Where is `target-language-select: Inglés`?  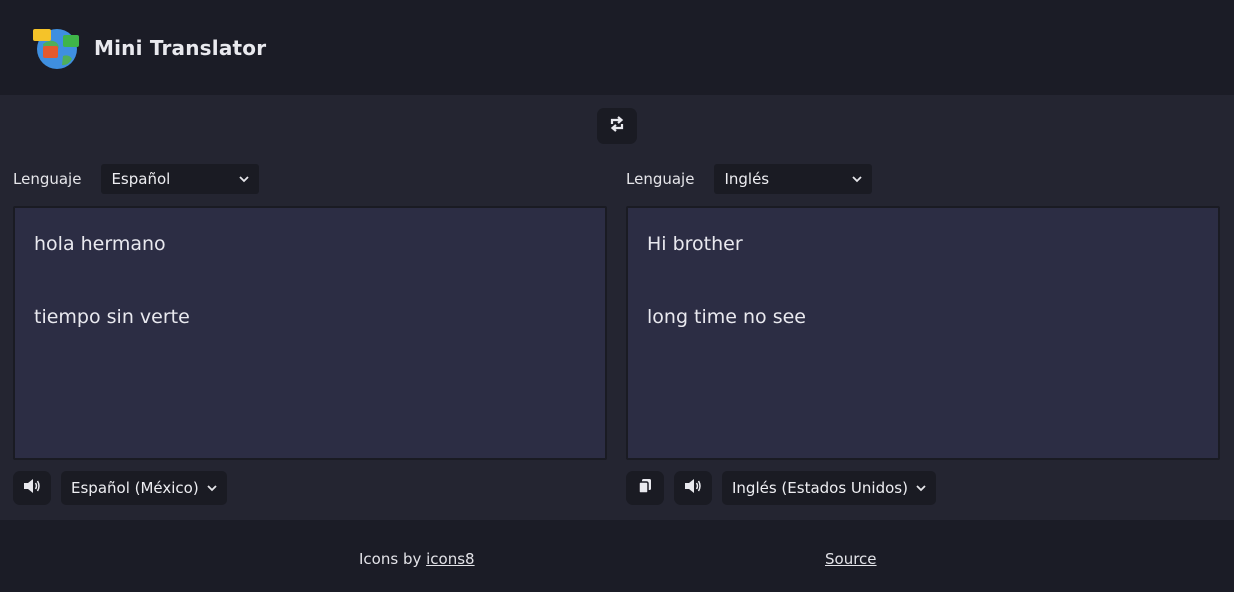
target-language-select: Inglés is located at coordinates (793, 179).